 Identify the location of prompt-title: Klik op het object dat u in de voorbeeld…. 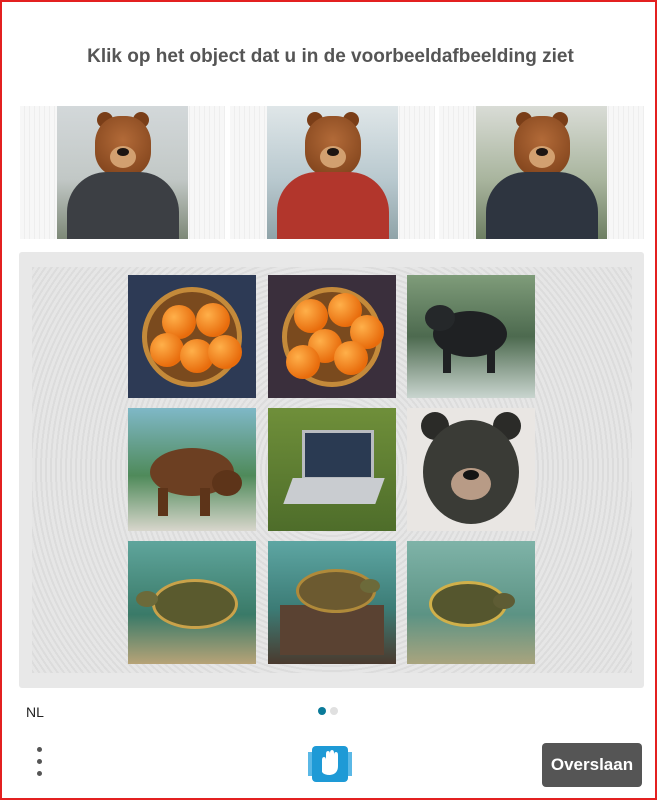
(330, 56).